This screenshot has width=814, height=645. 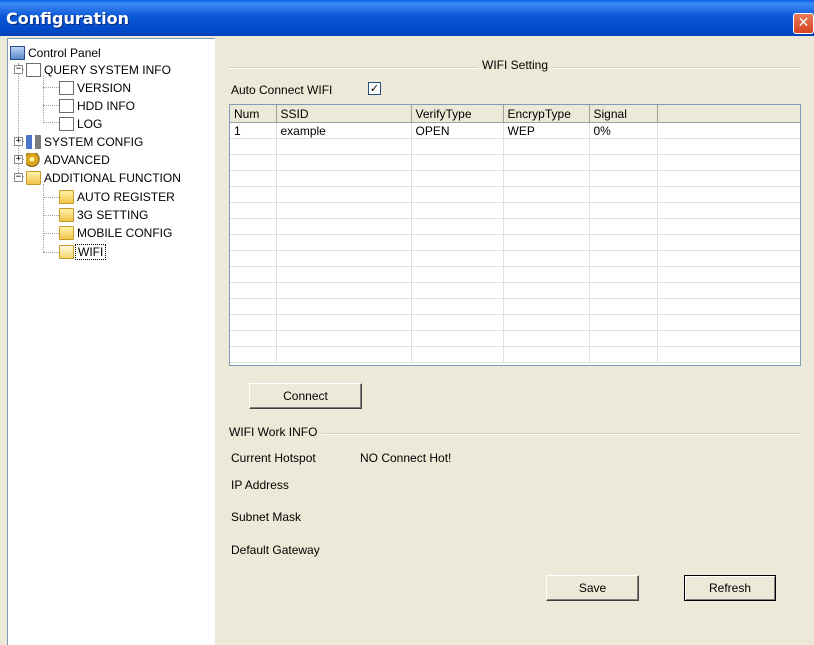 I want to click on tree-item-label: WIFI, so click(x=91, y=252).